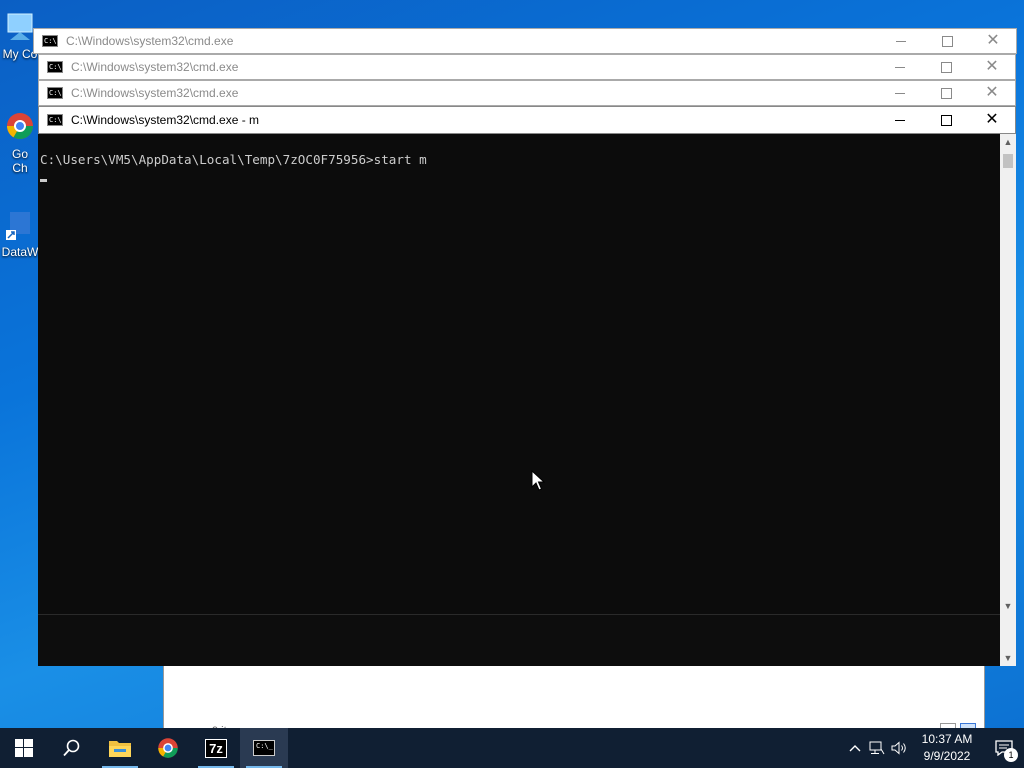  I want to click on cmd-window-titlebar-2: C:\ C:\Windows\system32\cmd.exe ✕, so click(527, 67).